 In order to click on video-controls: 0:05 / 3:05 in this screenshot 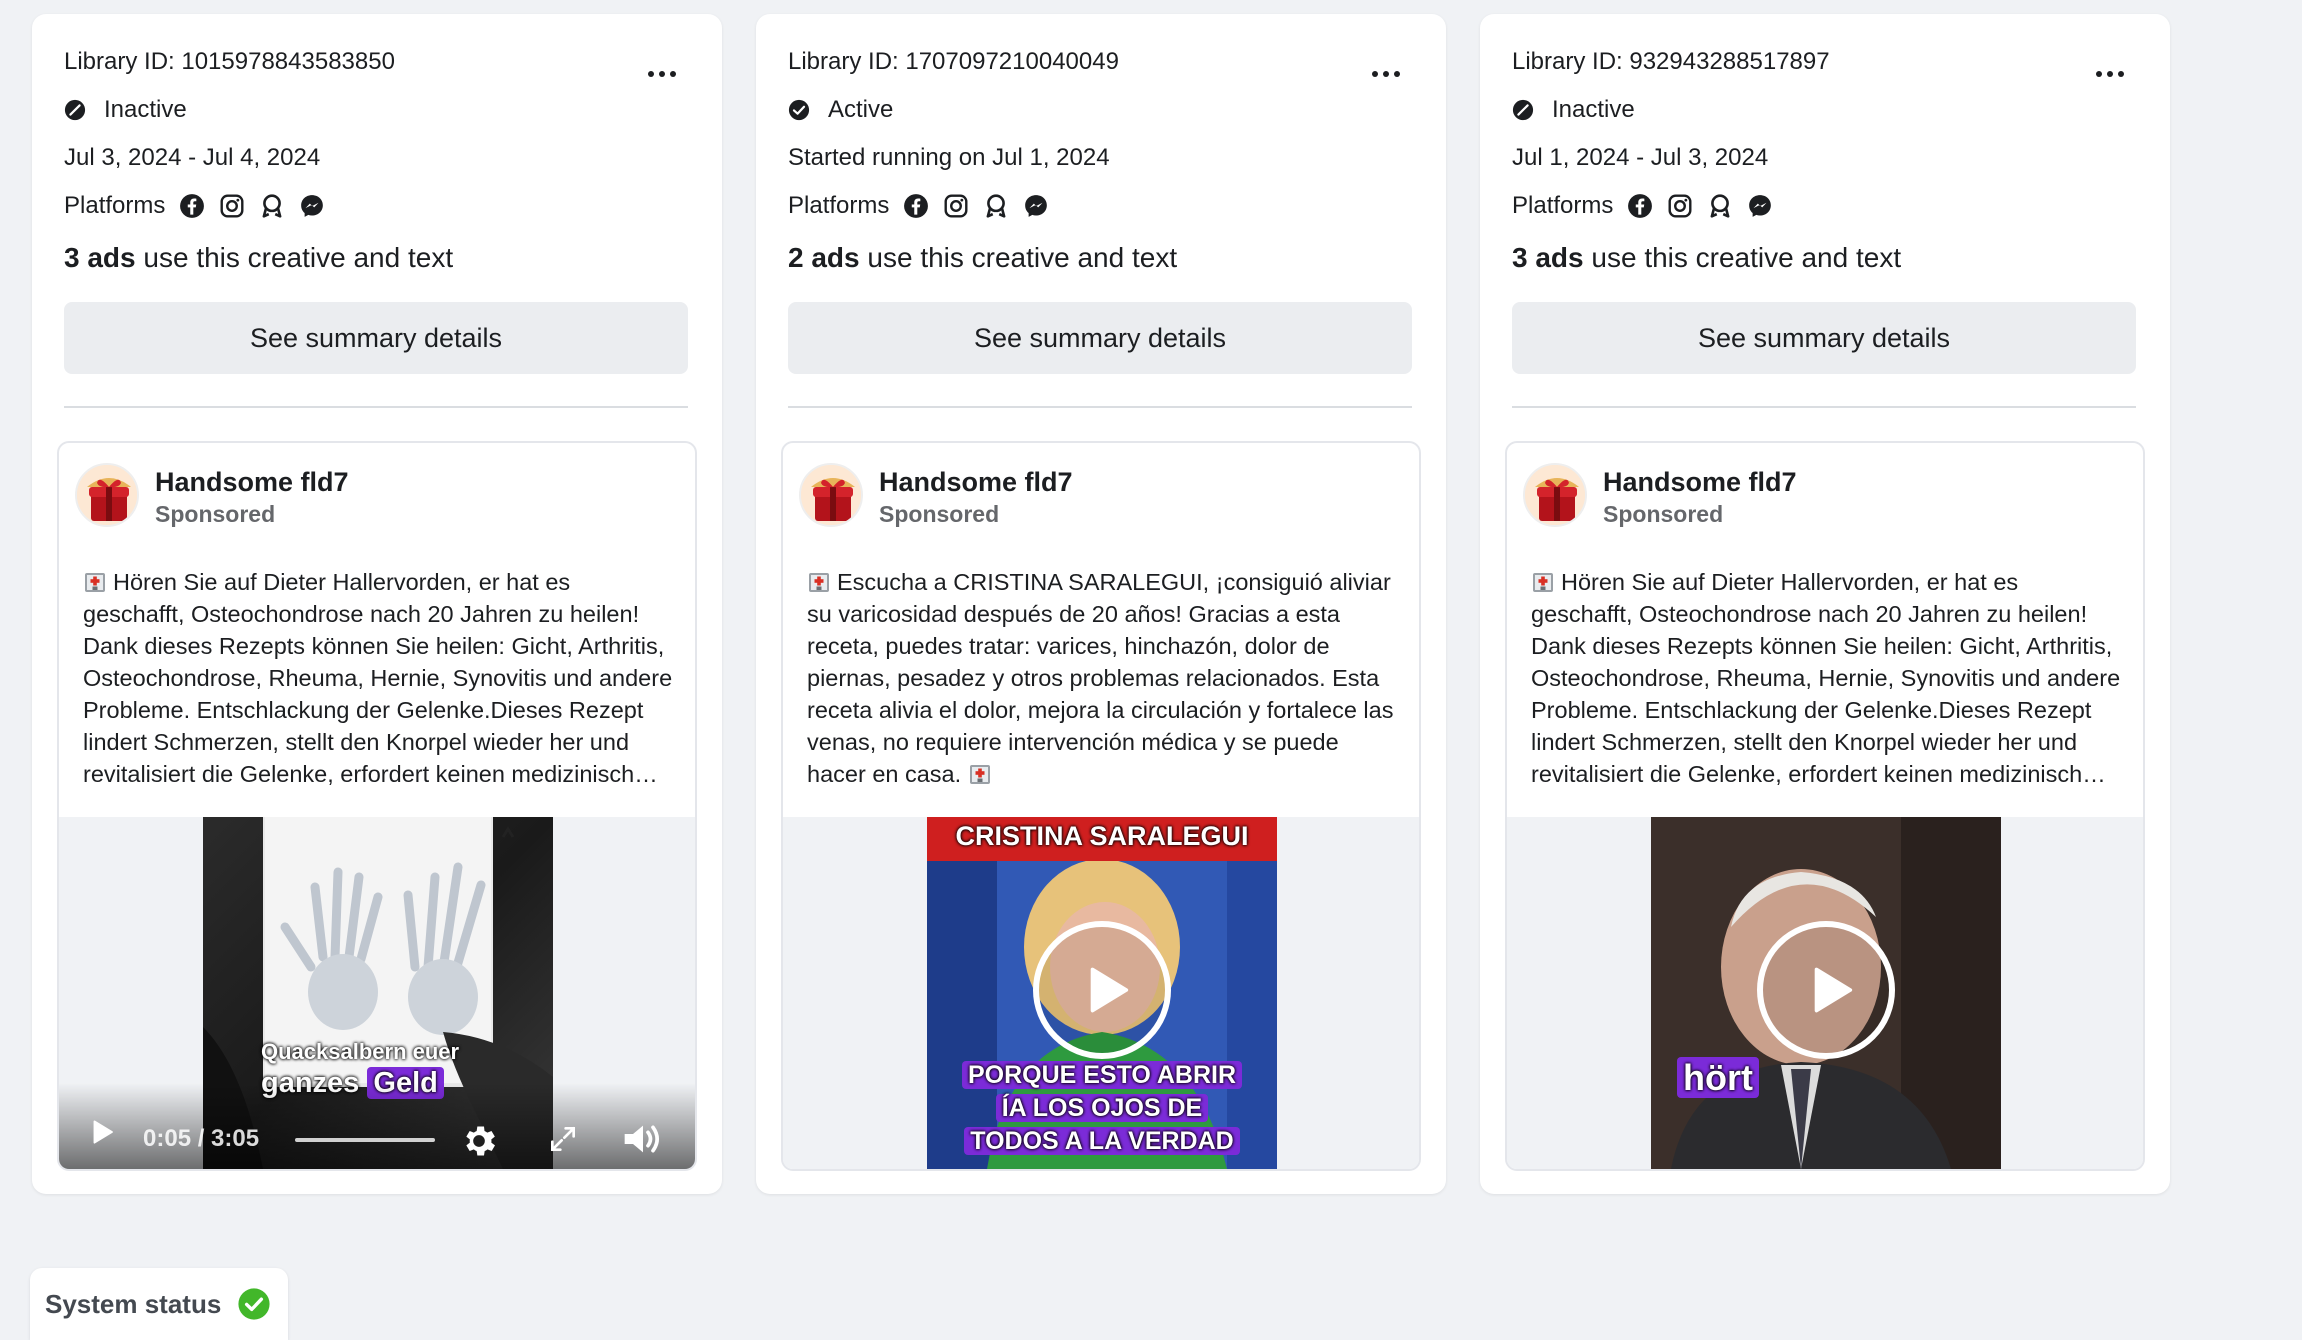, I will do `click(377, 1126)`.